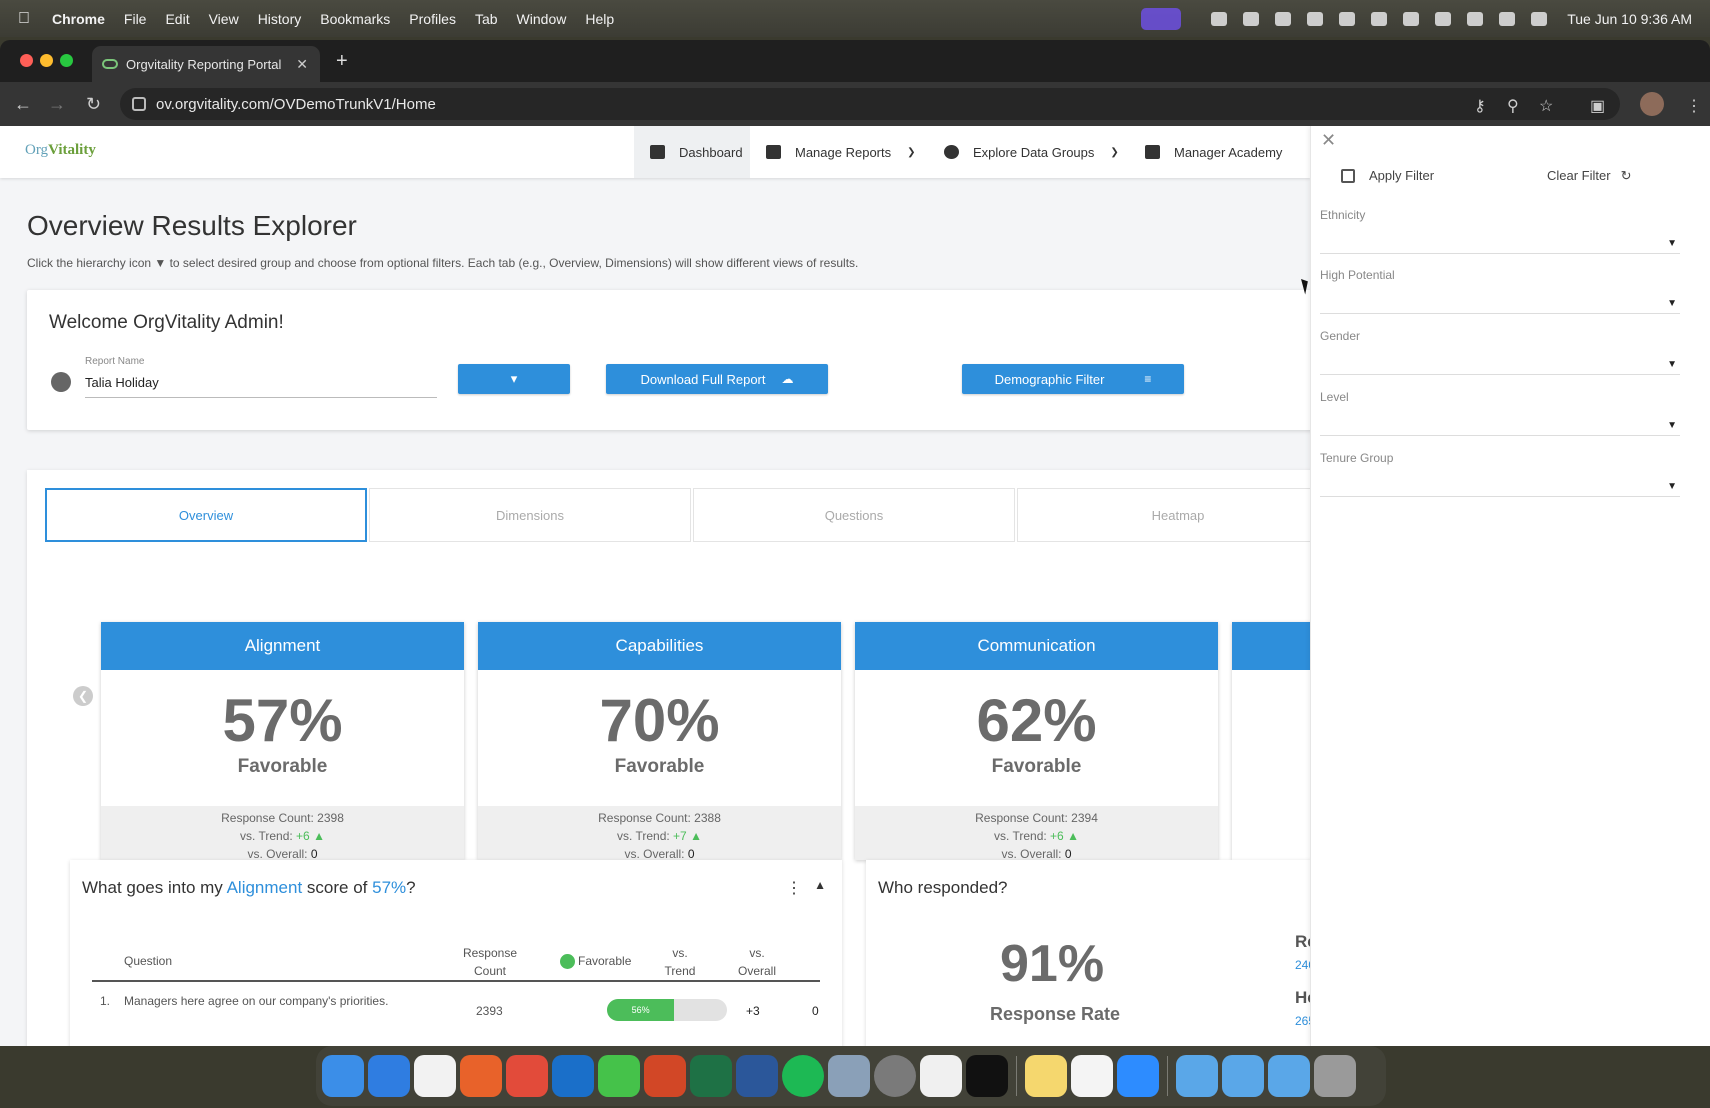 The width and height of the screenshot is (1710, 1108). I want to click on back-icon: ←, so click(23, 104).